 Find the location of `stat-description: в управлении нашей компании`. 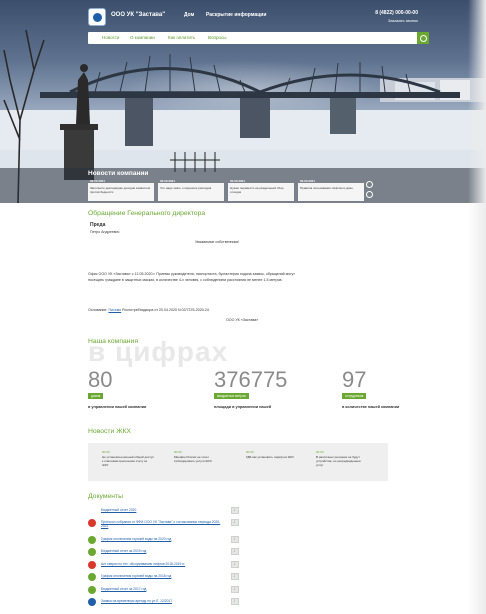

stat-description: в управлении нашей компании is located at coordinates (117, 407).